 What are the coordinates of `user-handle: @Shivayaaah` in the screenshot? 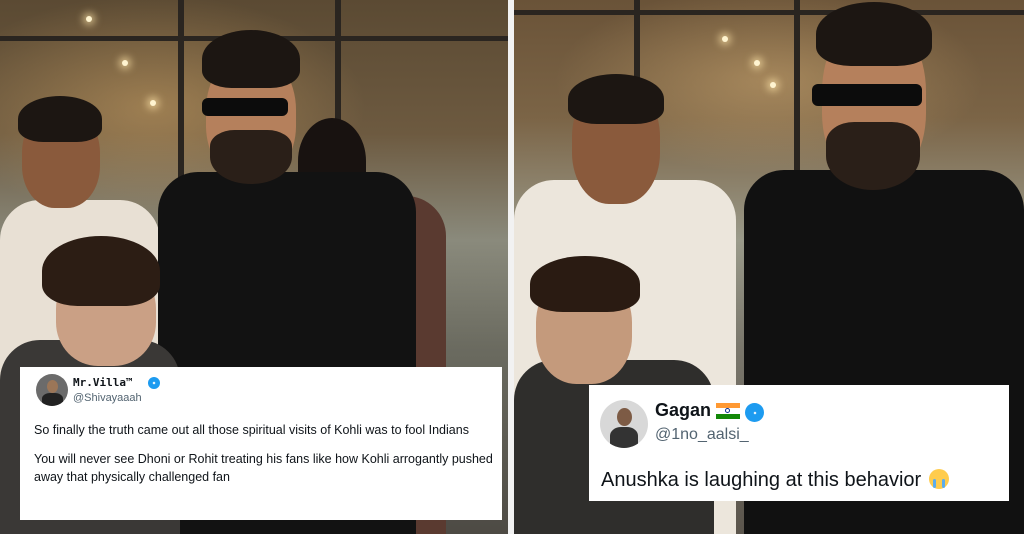 It's located at (107, 398).